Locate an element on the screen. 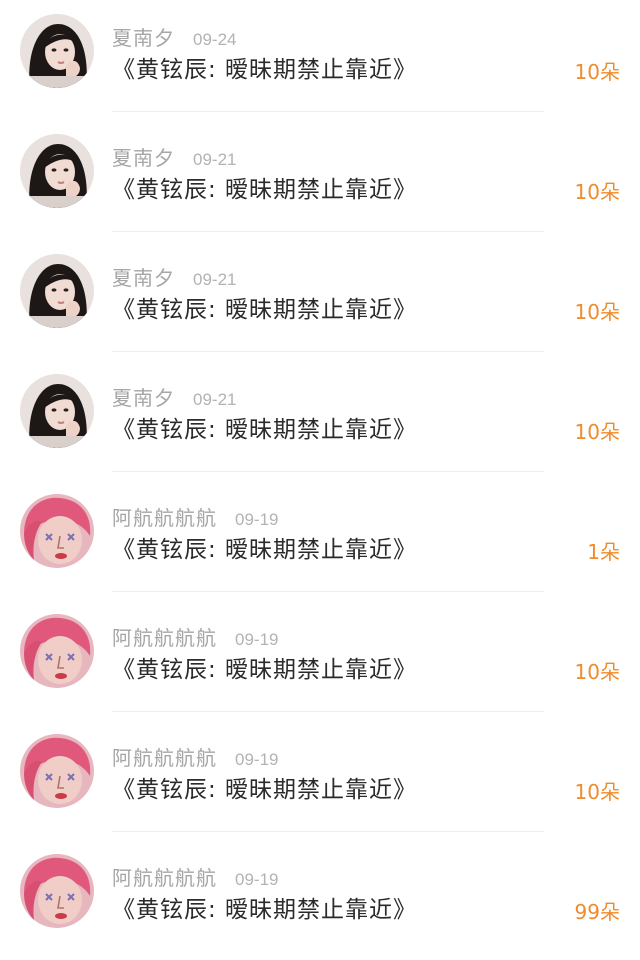 Image resolution: width=640 pixels, height=960 pixels. list-item: 阿航航航航 09-19 《黄铉辰: 暧昧期禁止靠近》 1朵 is located at coordinates (320, 540).